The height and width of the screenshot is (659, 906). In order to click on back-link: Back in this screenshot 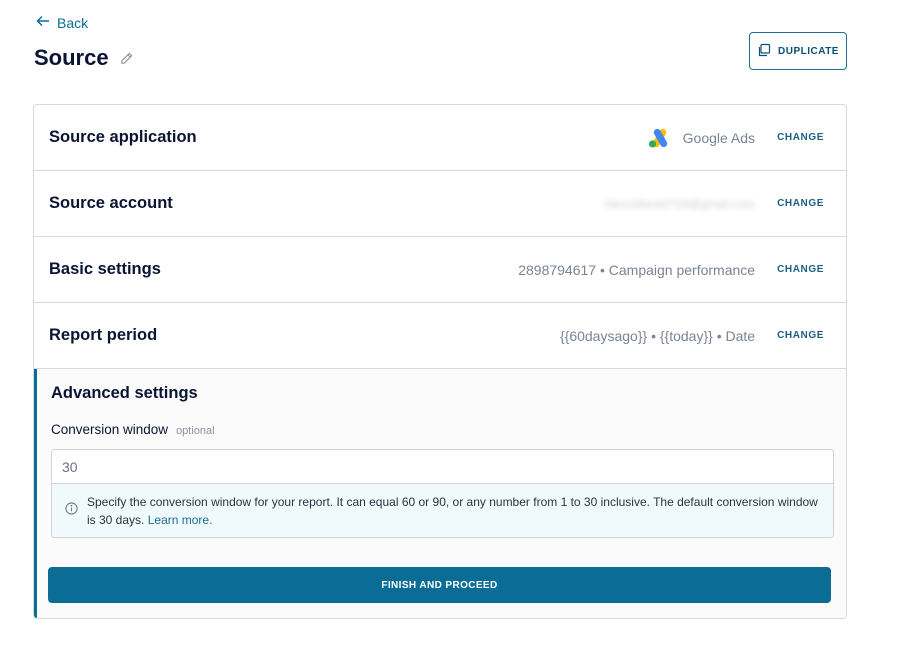, I will do `click(61, 22)`.